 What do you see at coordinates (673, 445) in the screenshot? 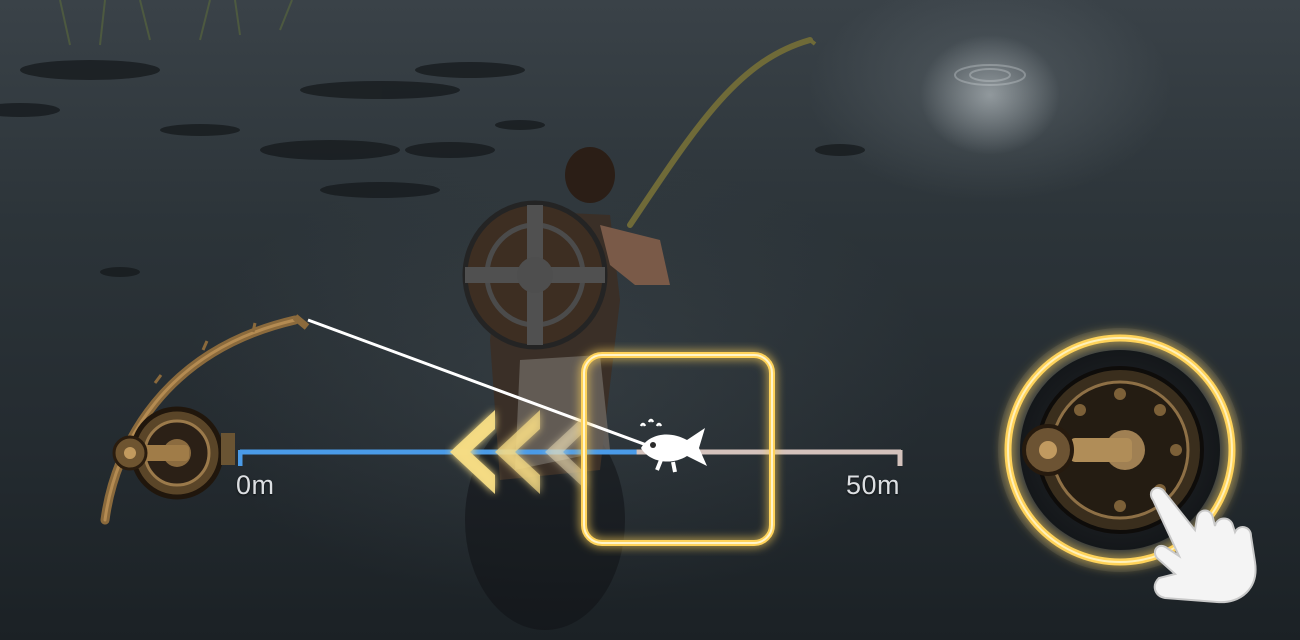
I see `fish-icon` at bounding box center [673, 445].